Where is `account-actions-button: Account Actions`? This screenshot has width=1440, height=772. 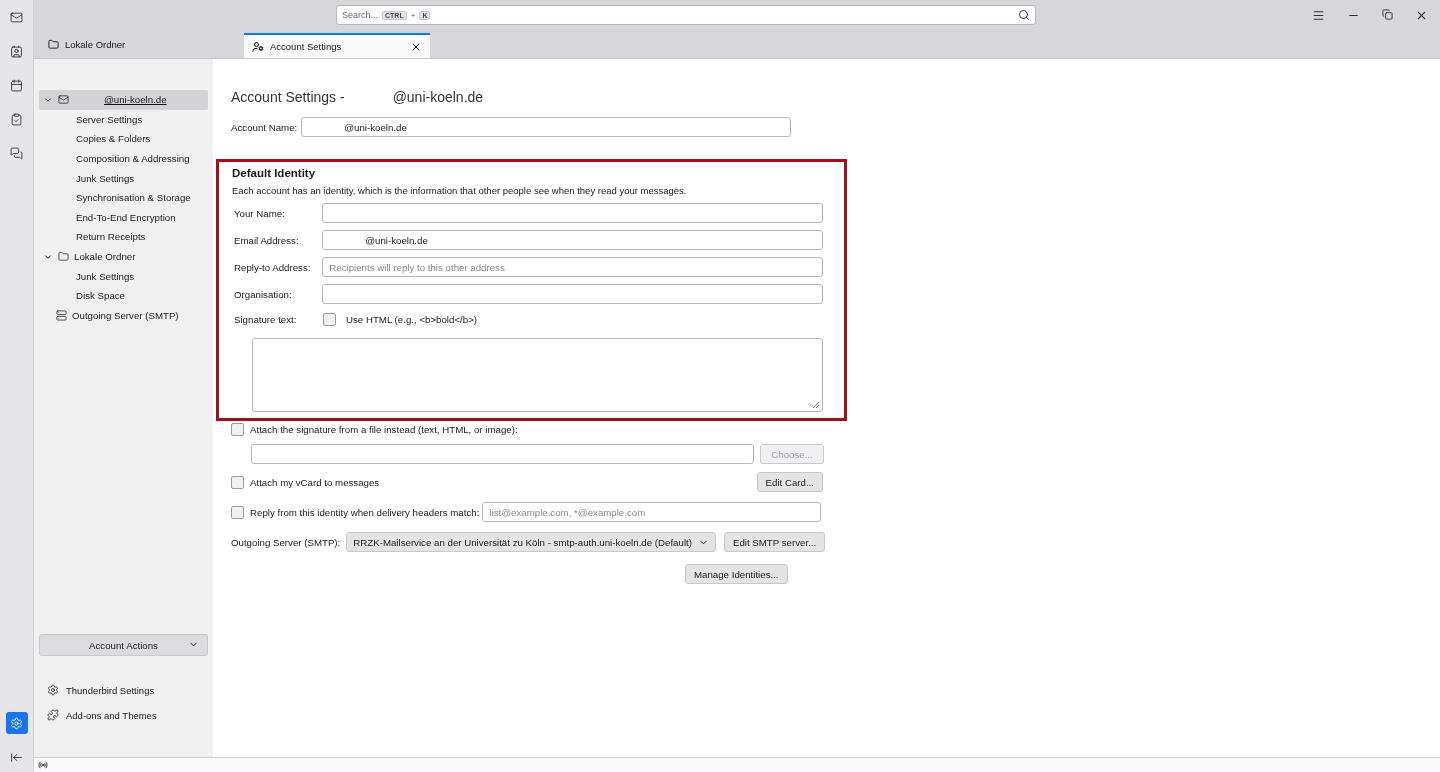
account-actions-button: Account Actions is located at coordinates (123, 645).